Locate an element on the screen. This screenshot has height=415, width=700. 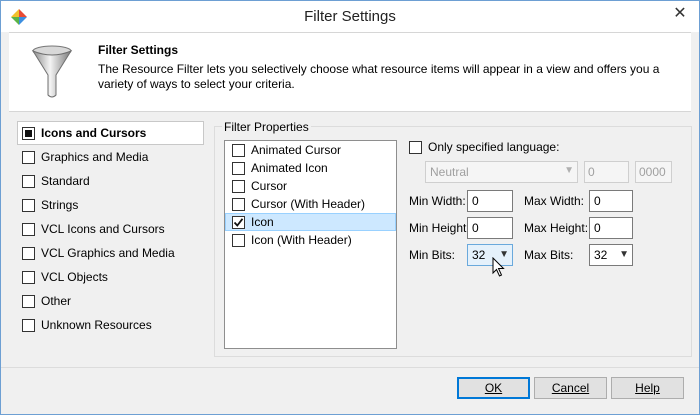
help-button-label: Help is located at coordinates (647, 388).